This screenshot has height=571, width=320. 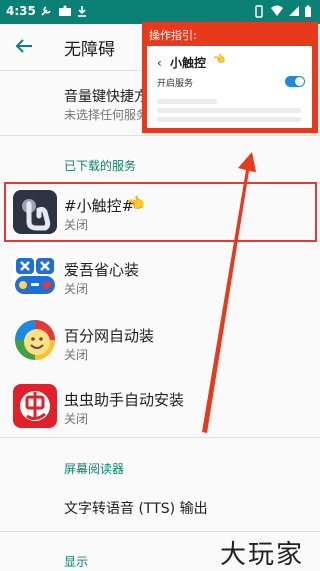 What do you see at coordinates (262, 555) in the screenshot?
I see `watermark-logo: 大玩家` at bounding box center [262, 555].